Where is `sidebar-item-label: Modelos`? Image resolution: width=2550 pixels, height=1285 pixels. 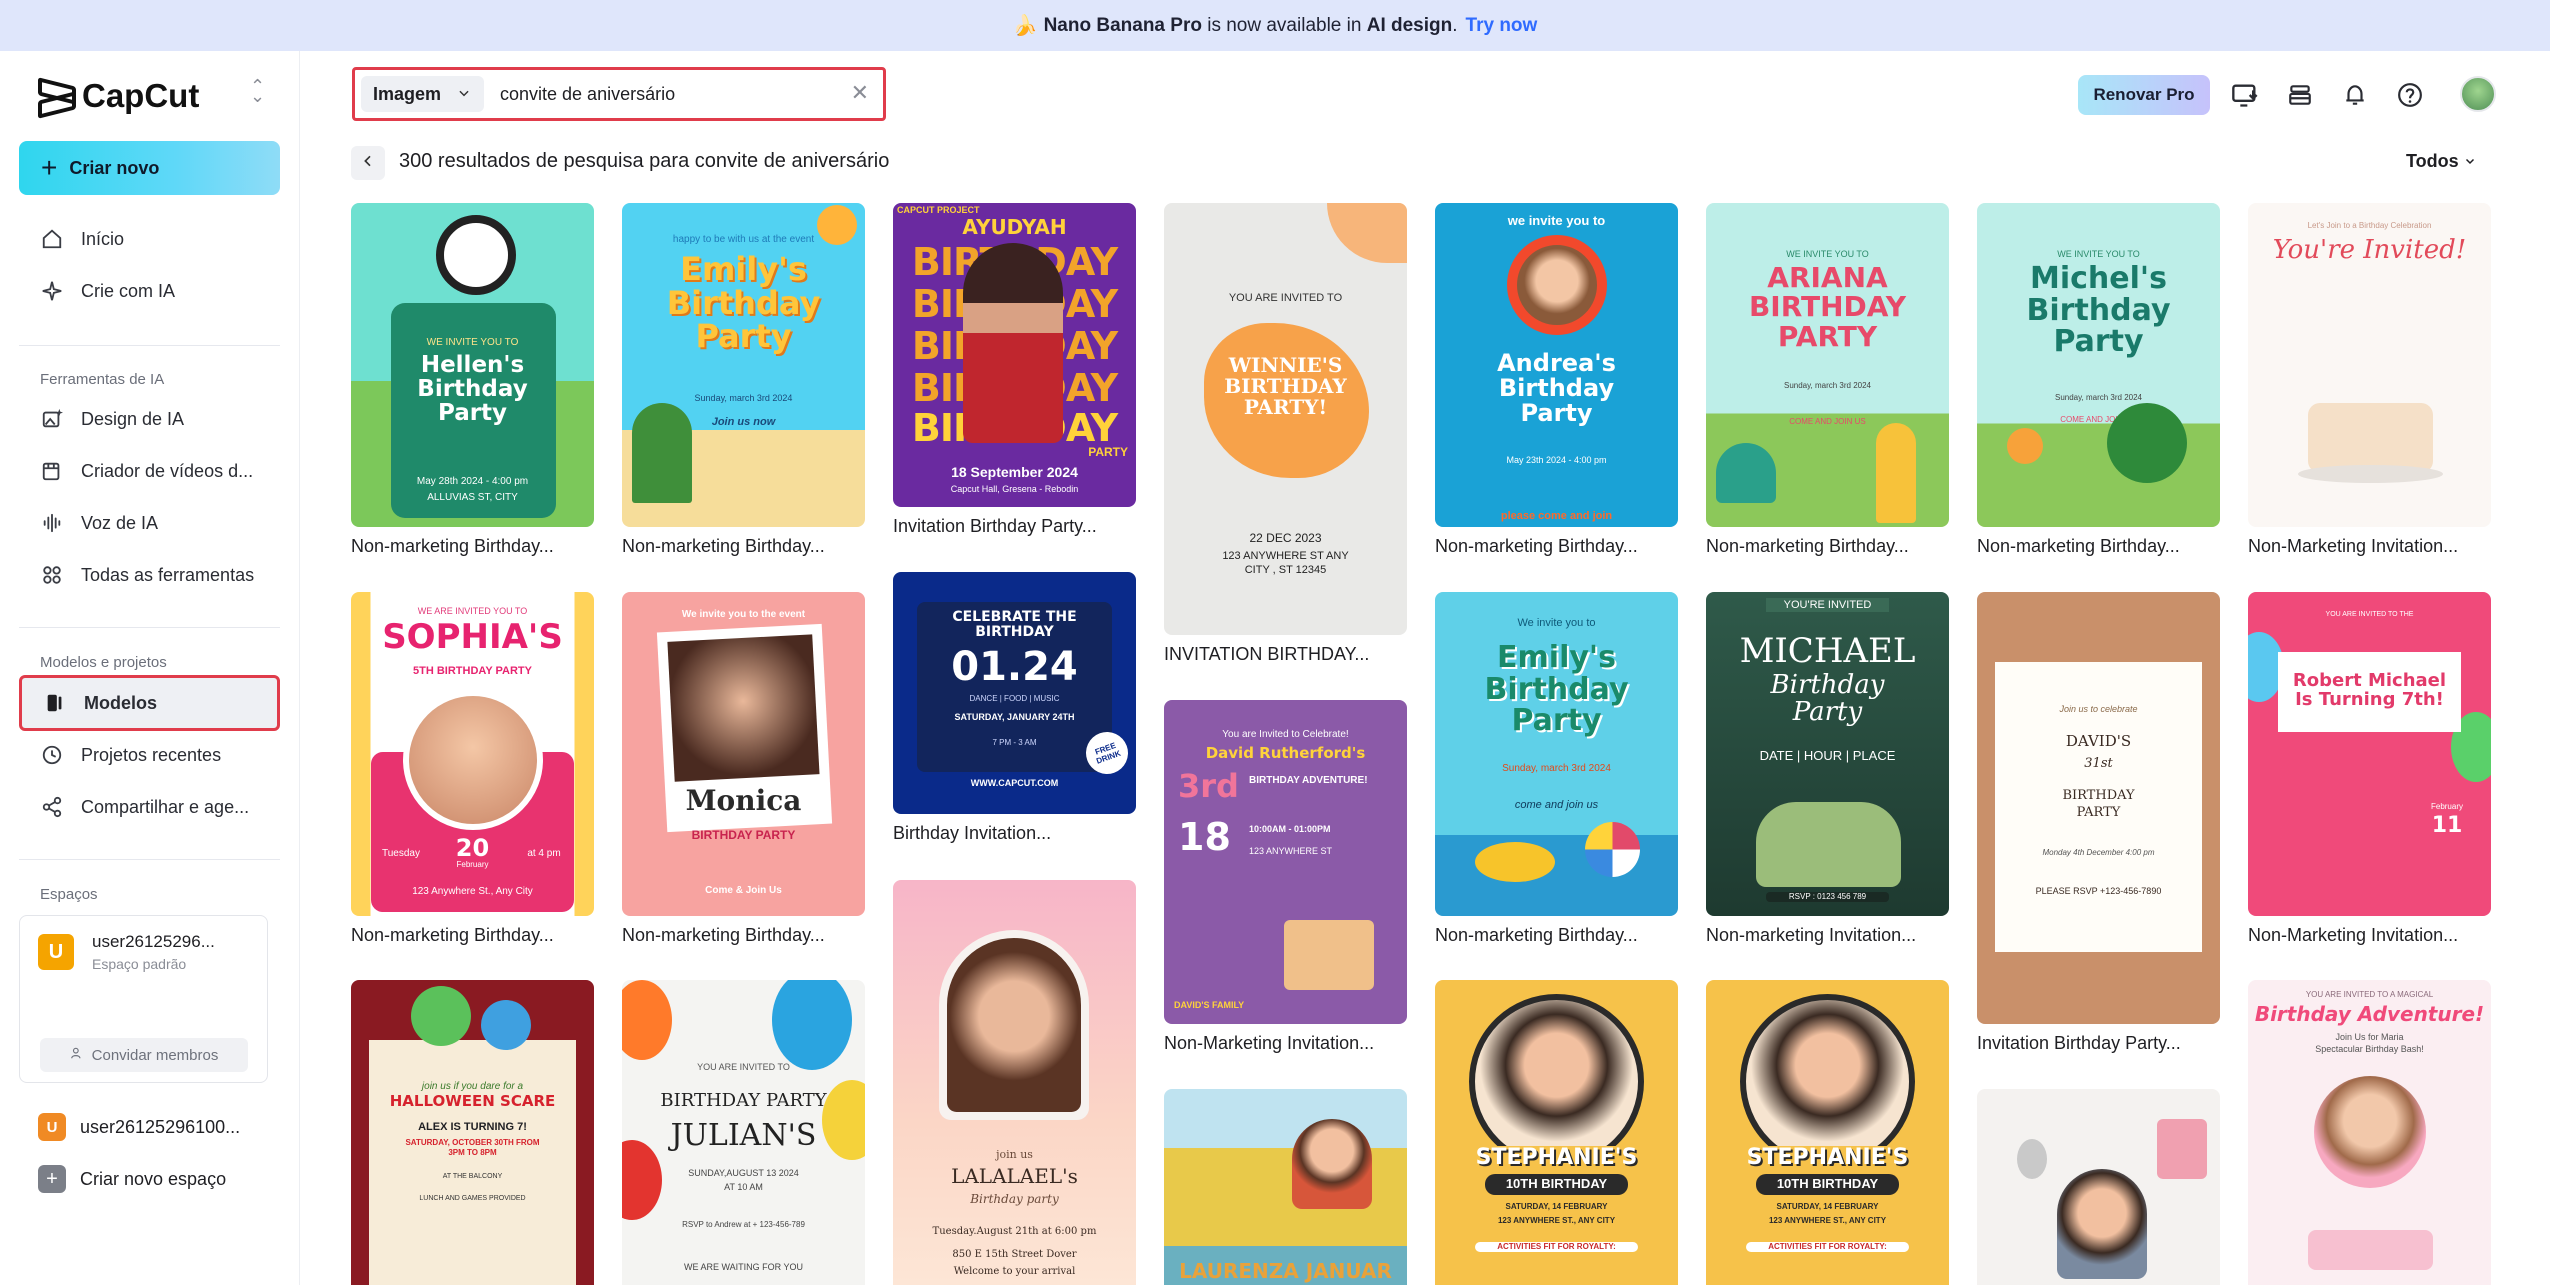 sidebar-item-label: Modelos is located at coordinates (121, 702).